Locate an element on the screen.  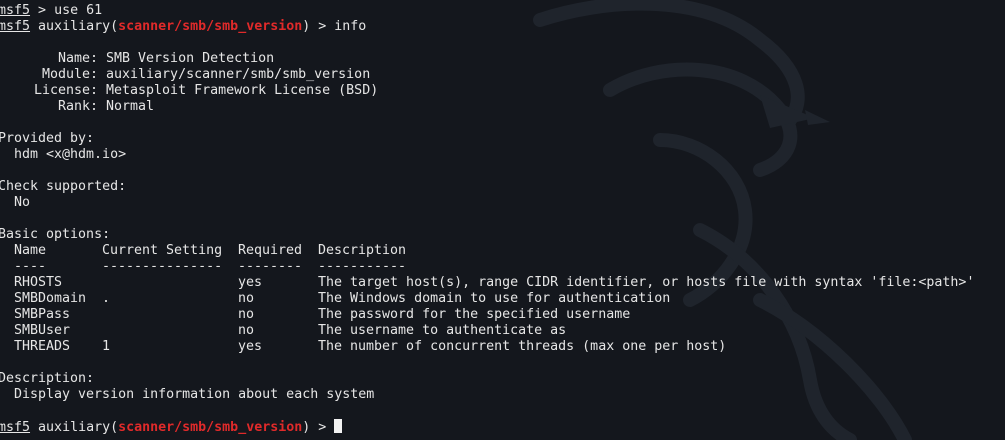
option-name: THREADS is located at coordinates (42, 346).